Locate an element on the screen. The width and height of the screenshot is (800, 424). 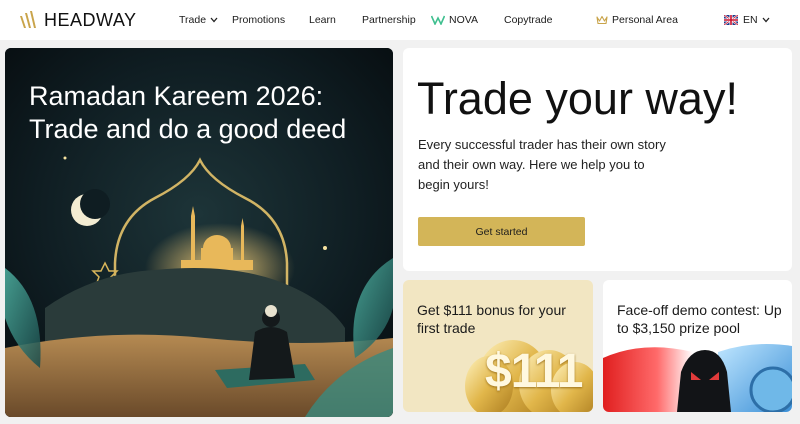
nav-partnership: Partnership is located at coordinates (389, 20).